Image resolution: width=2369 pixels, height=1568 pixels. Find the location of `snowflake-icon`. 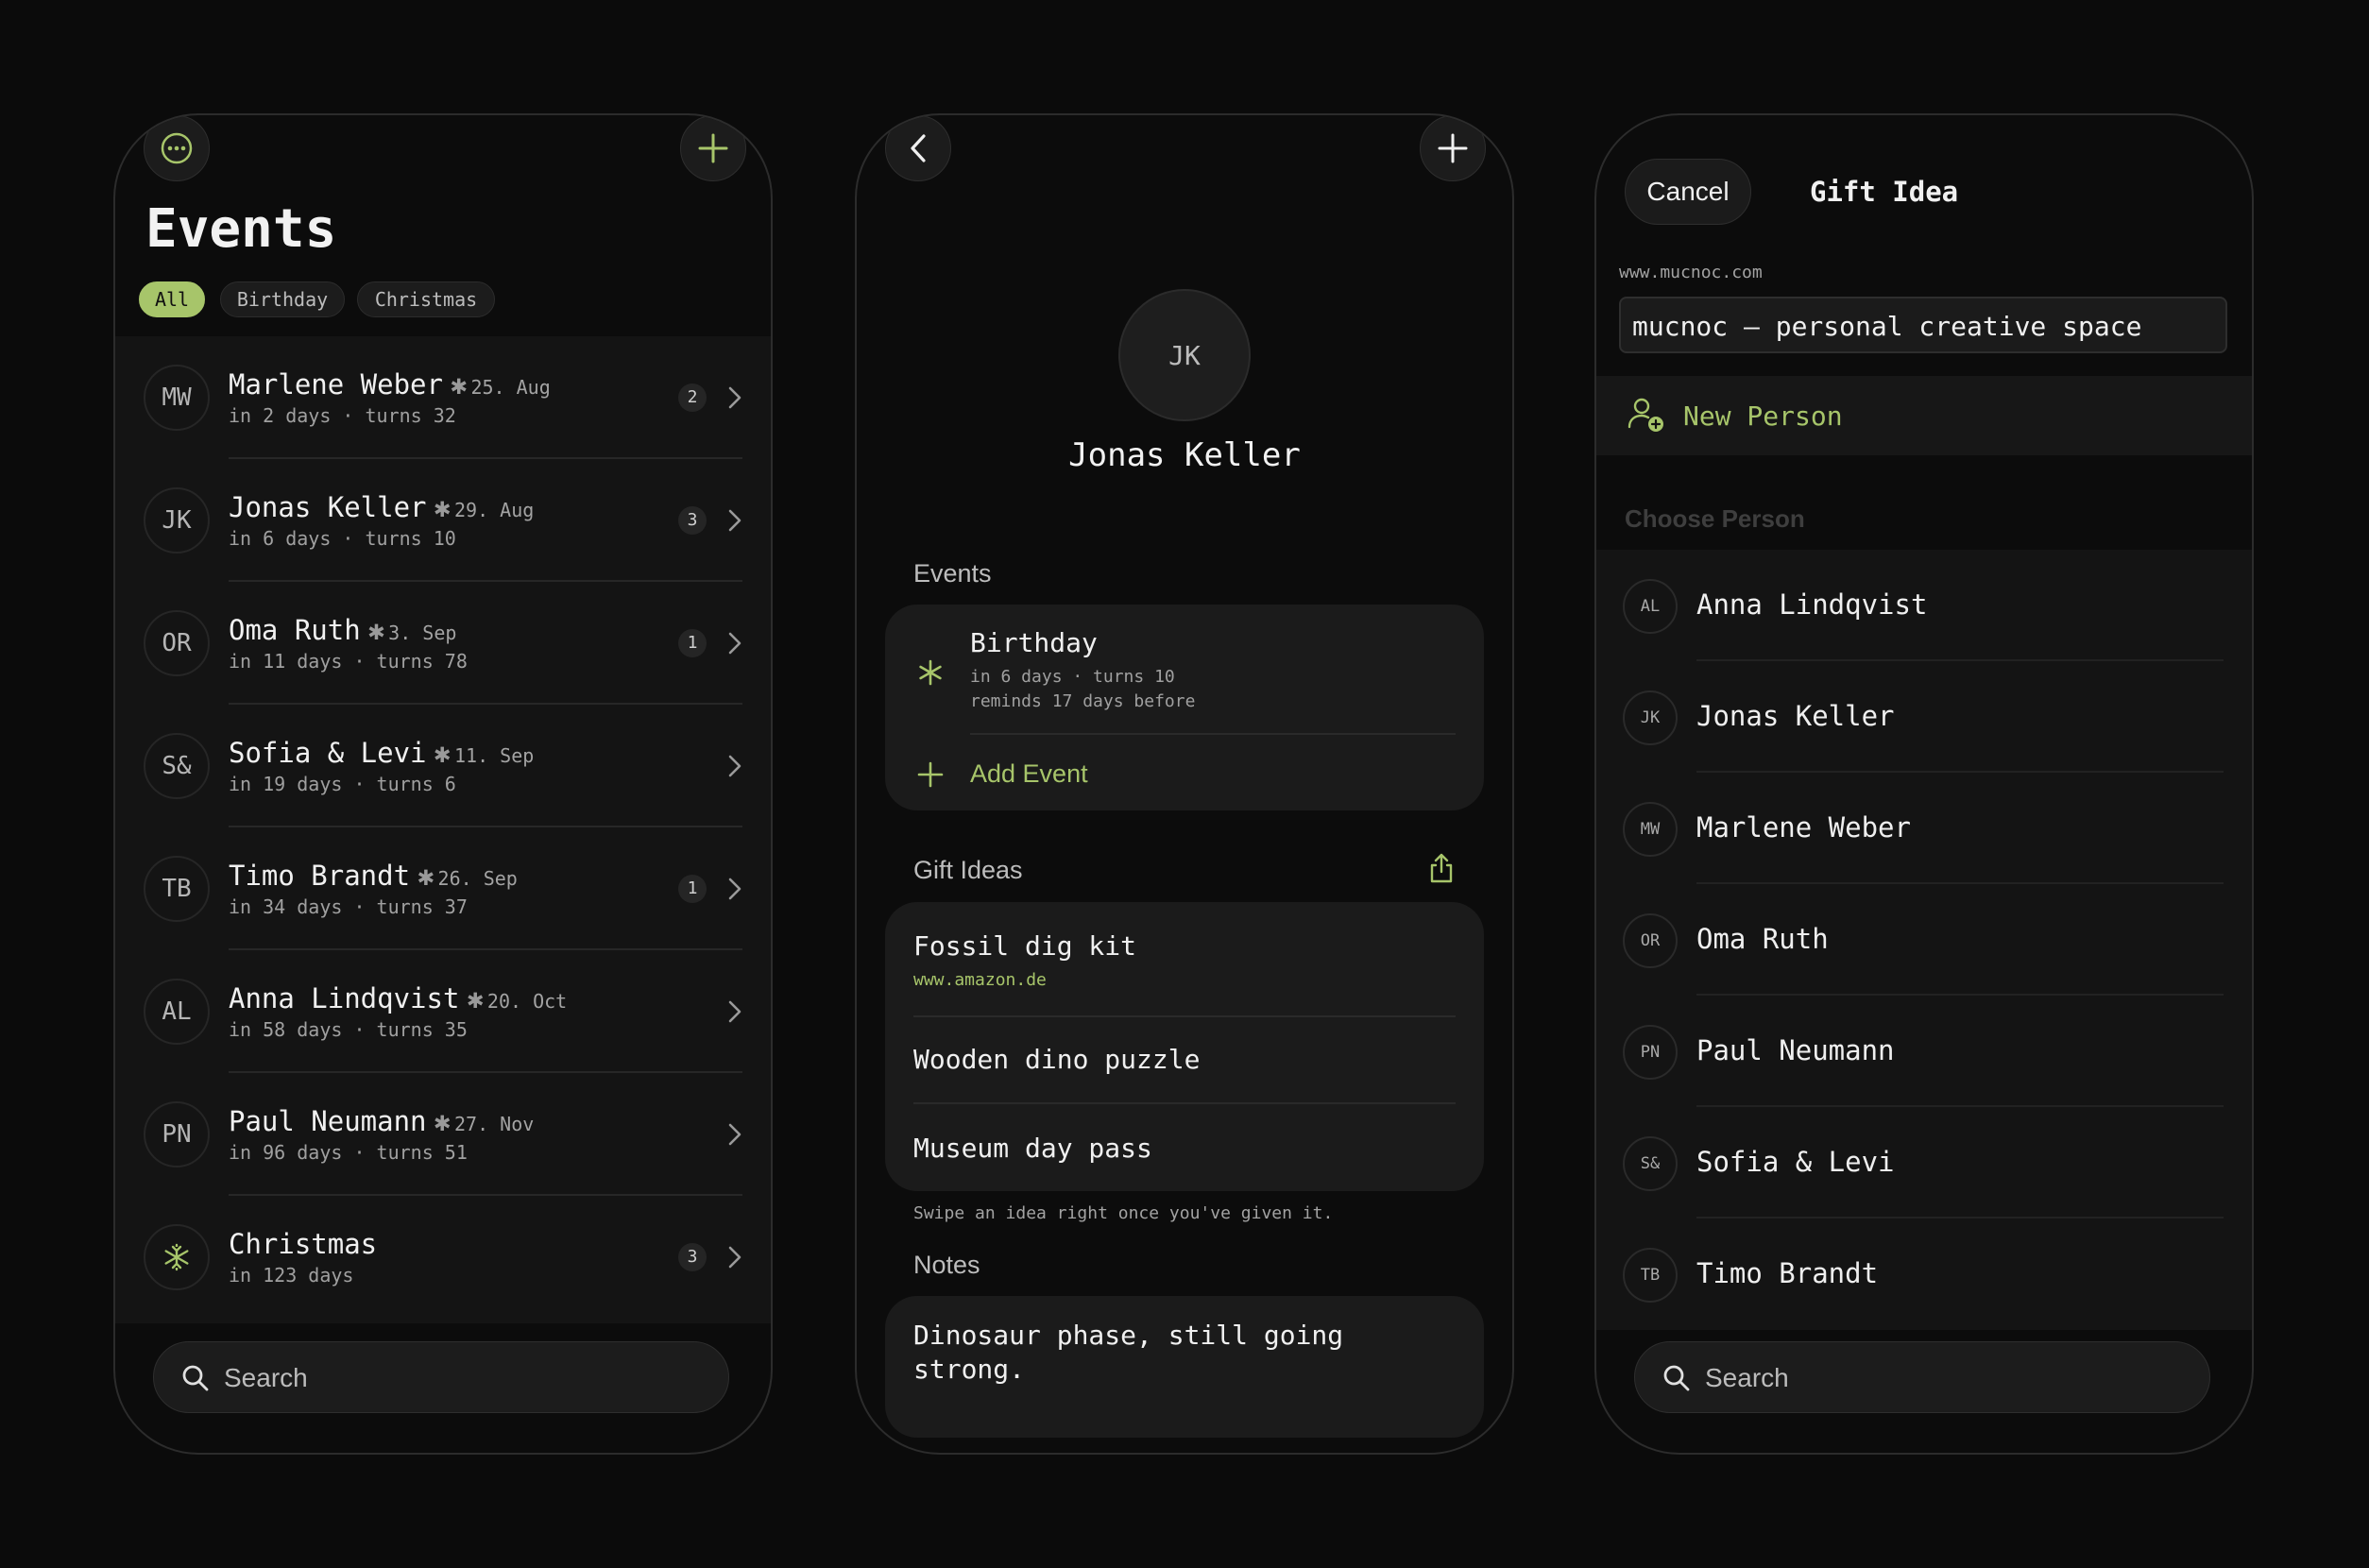

snowflake-icon is located at coordinates (176, 1257).